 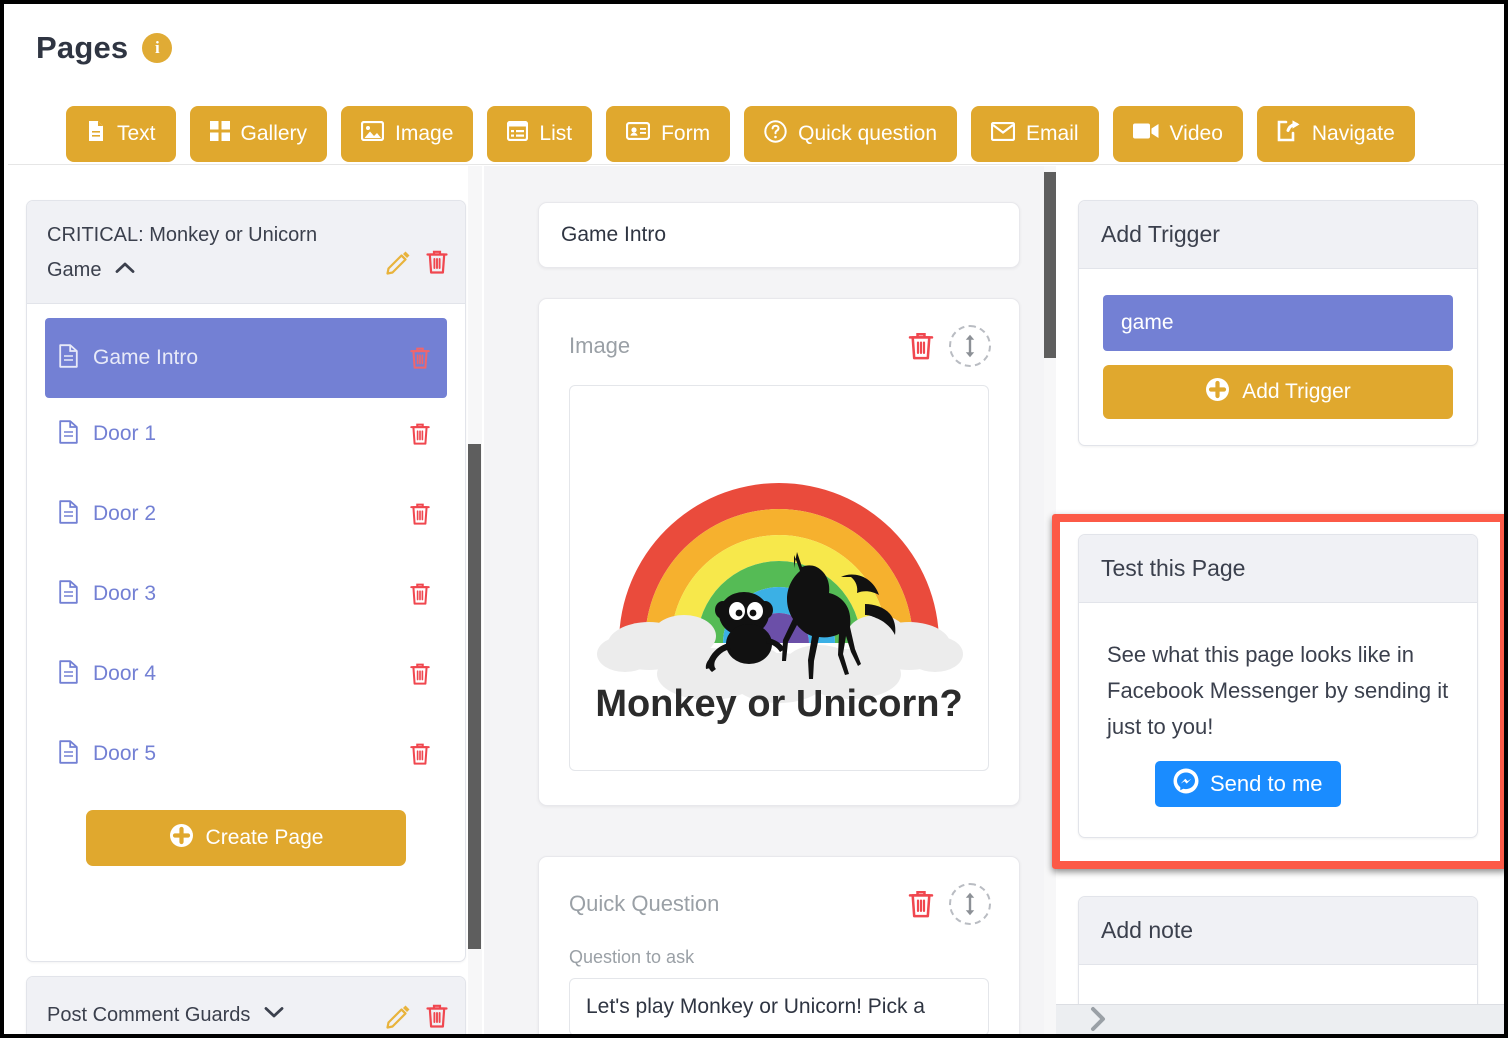 I want to click on toolbar-button-text: Text, so click(x=121, y=134).